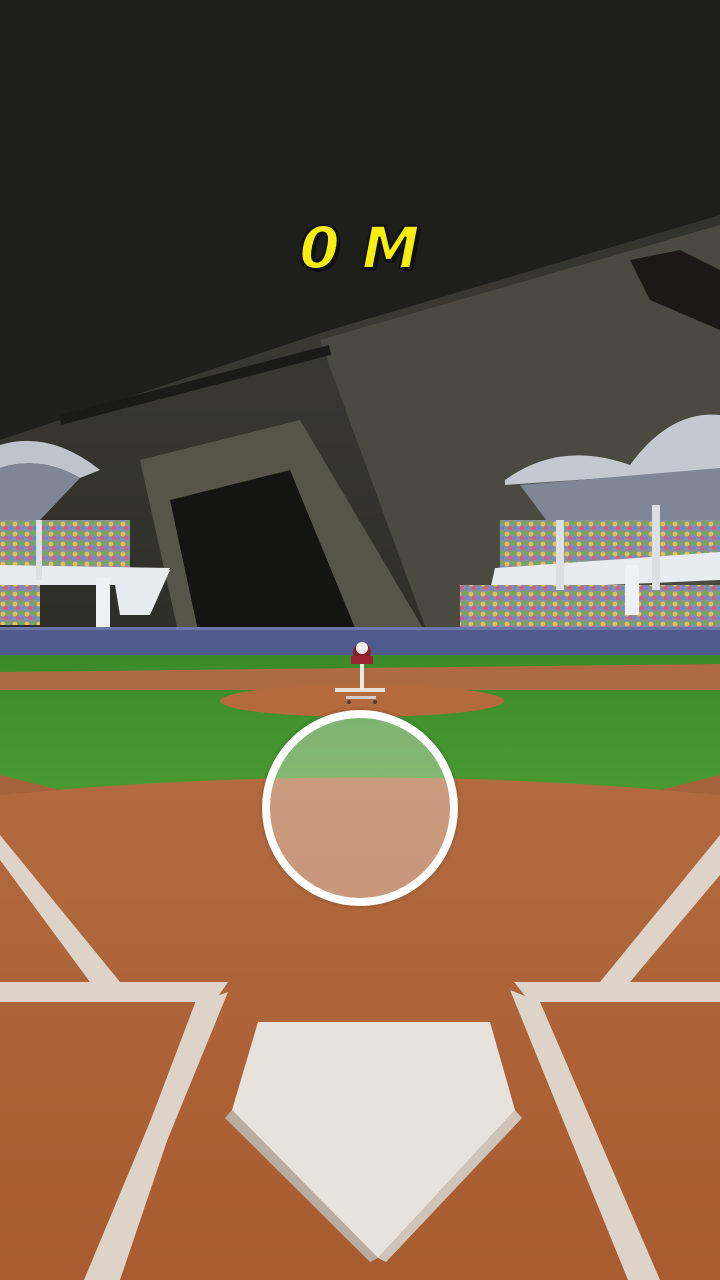 This screenshot has width=720, height=1280. Describe the element at coordinates (360, 808) in the screenshot. I see `aim-reticle-icon` at that location.